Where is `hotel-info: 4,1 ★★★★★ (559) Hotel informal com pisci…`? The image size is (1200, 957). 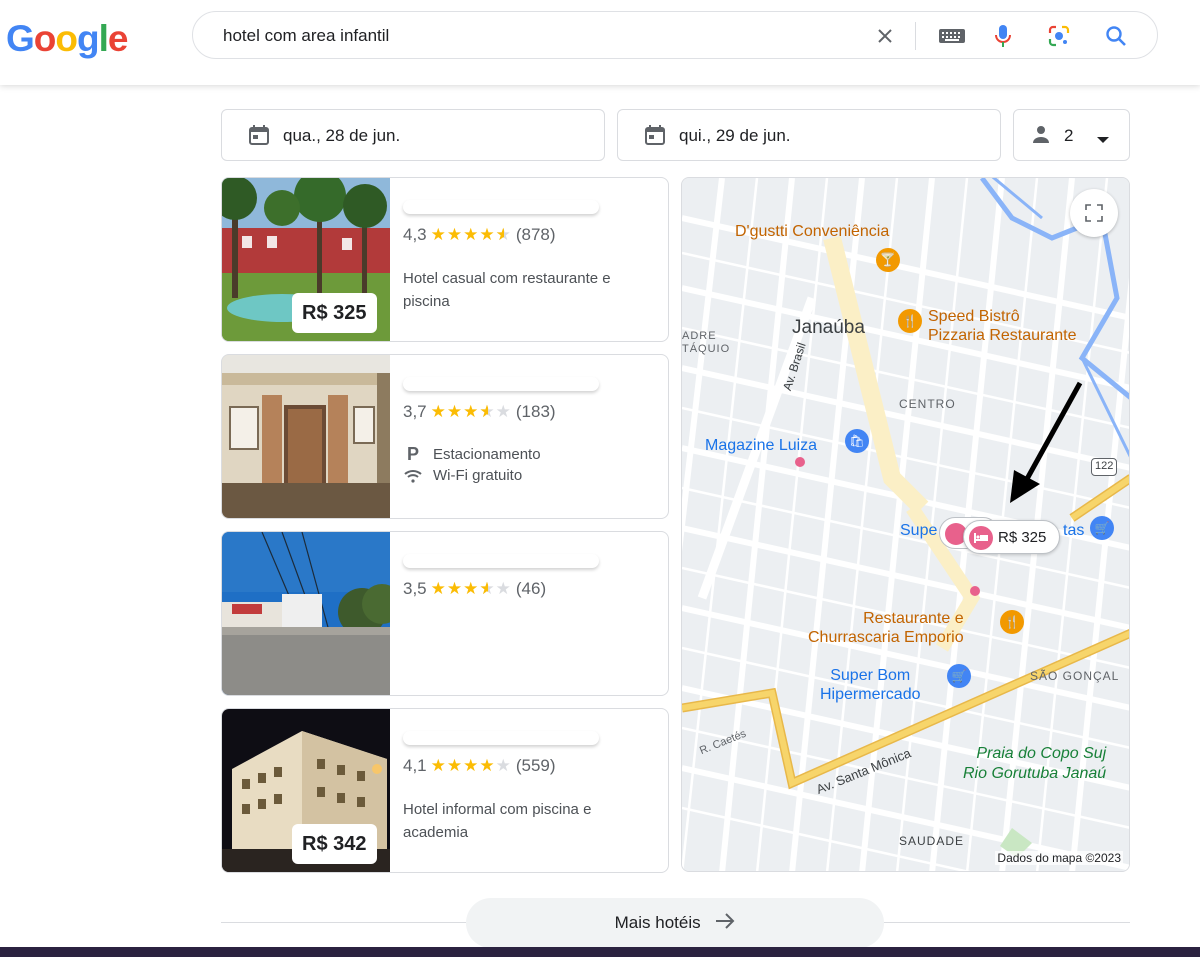 hotel-info: 4,1 ★★★★★ (559) Hotel informal com pisci… is located at coordinates (530, 790).